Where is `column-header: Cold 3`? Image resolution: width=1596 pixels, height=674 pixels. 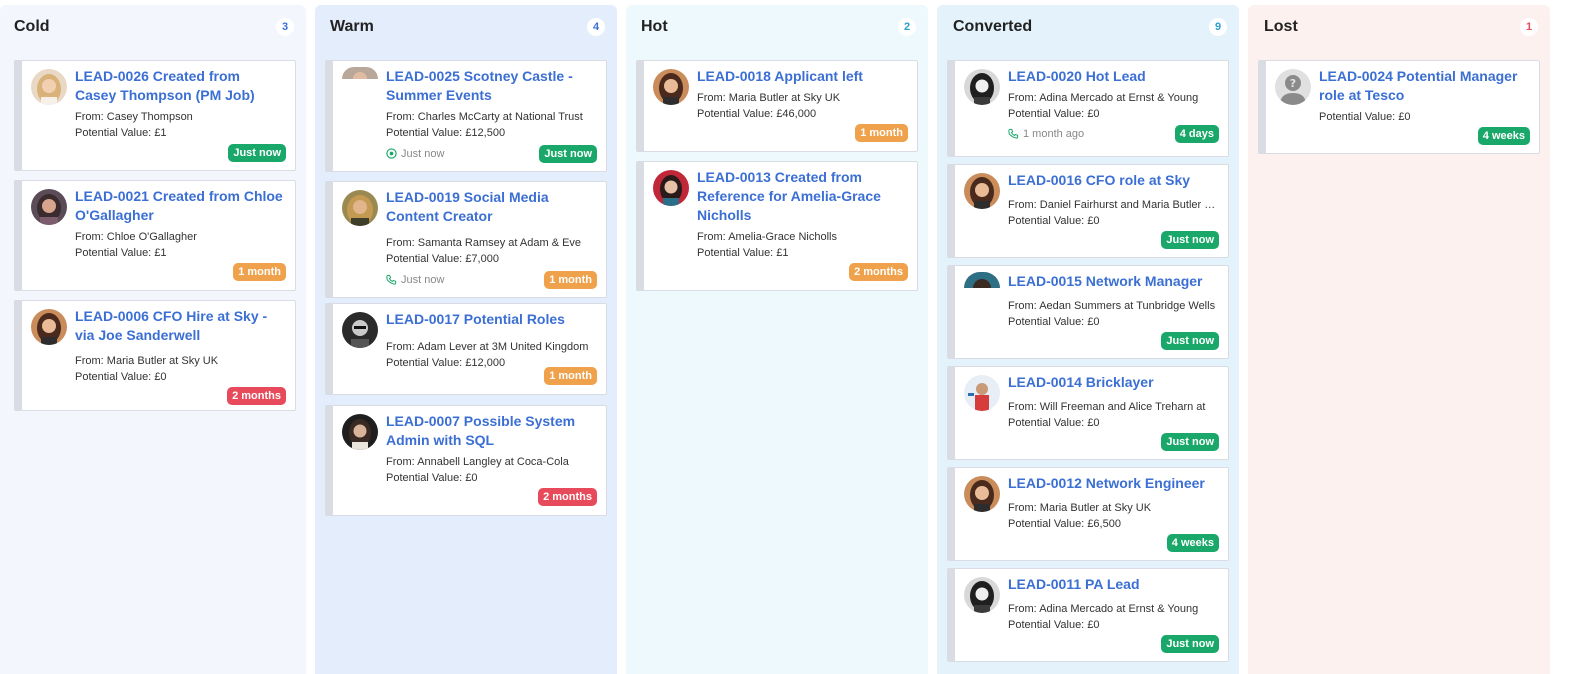 column-header: Cold 3 is located at coordinates (153, 27).